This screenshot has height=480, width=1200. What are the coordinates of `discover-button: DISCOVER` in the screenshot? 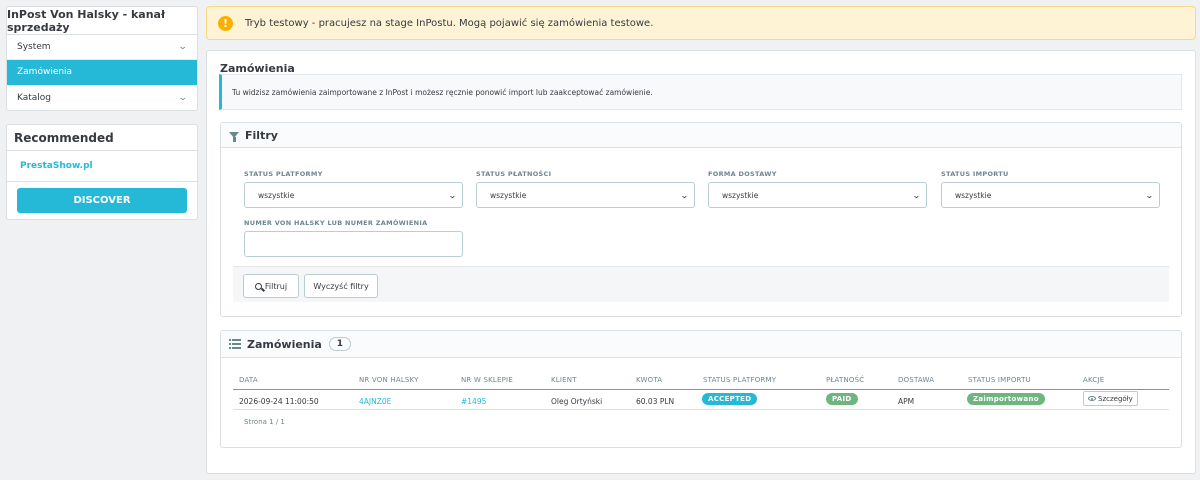 It's located at (102, 200).